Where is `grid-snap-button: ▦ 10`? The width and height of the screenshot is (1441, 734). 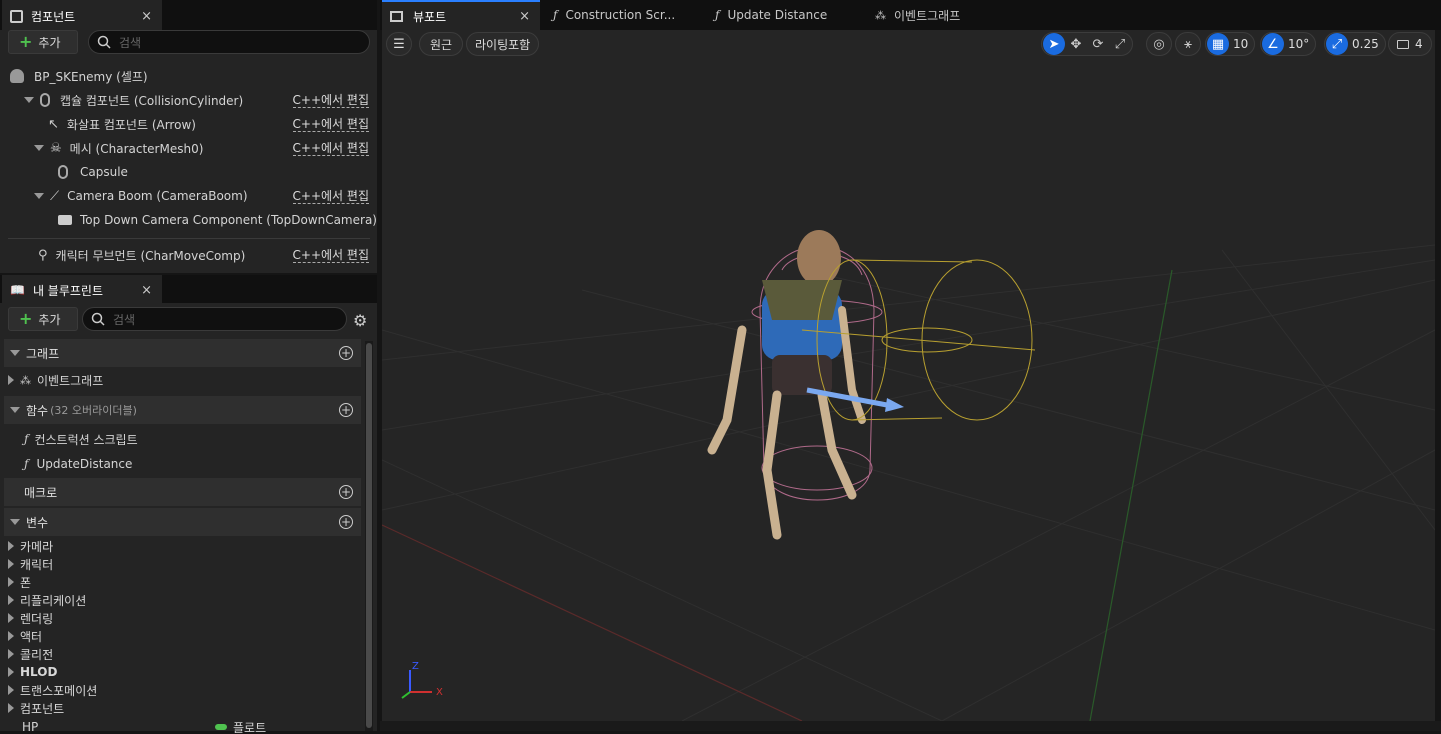 grid-snap-button: ▦ 10 is located at coordinates (1230, 44).